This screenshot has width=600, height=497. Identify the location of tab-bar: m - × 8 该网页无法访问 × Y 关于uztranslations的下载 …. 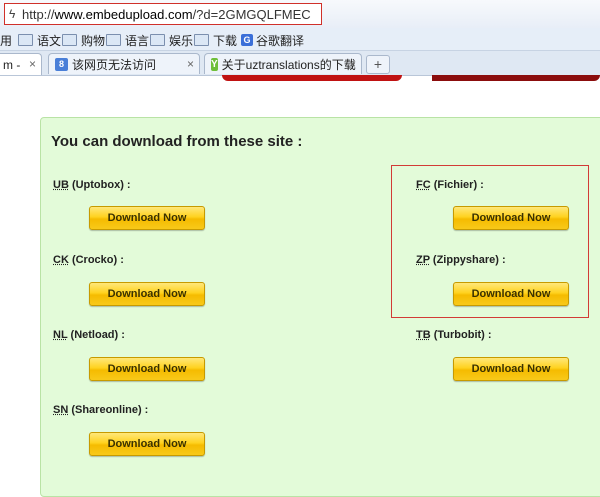
(300, 63).